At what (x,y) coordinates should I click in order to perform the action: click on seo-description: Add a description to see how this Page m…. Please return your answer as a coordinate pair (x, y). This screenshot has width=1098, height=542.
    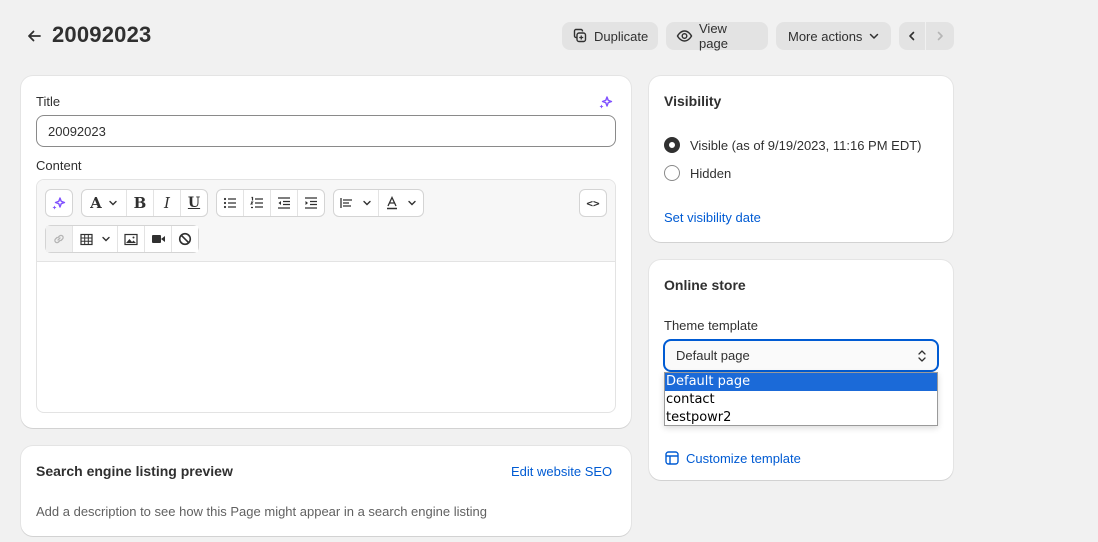
    Looking at the image, I should click on (261, 511).